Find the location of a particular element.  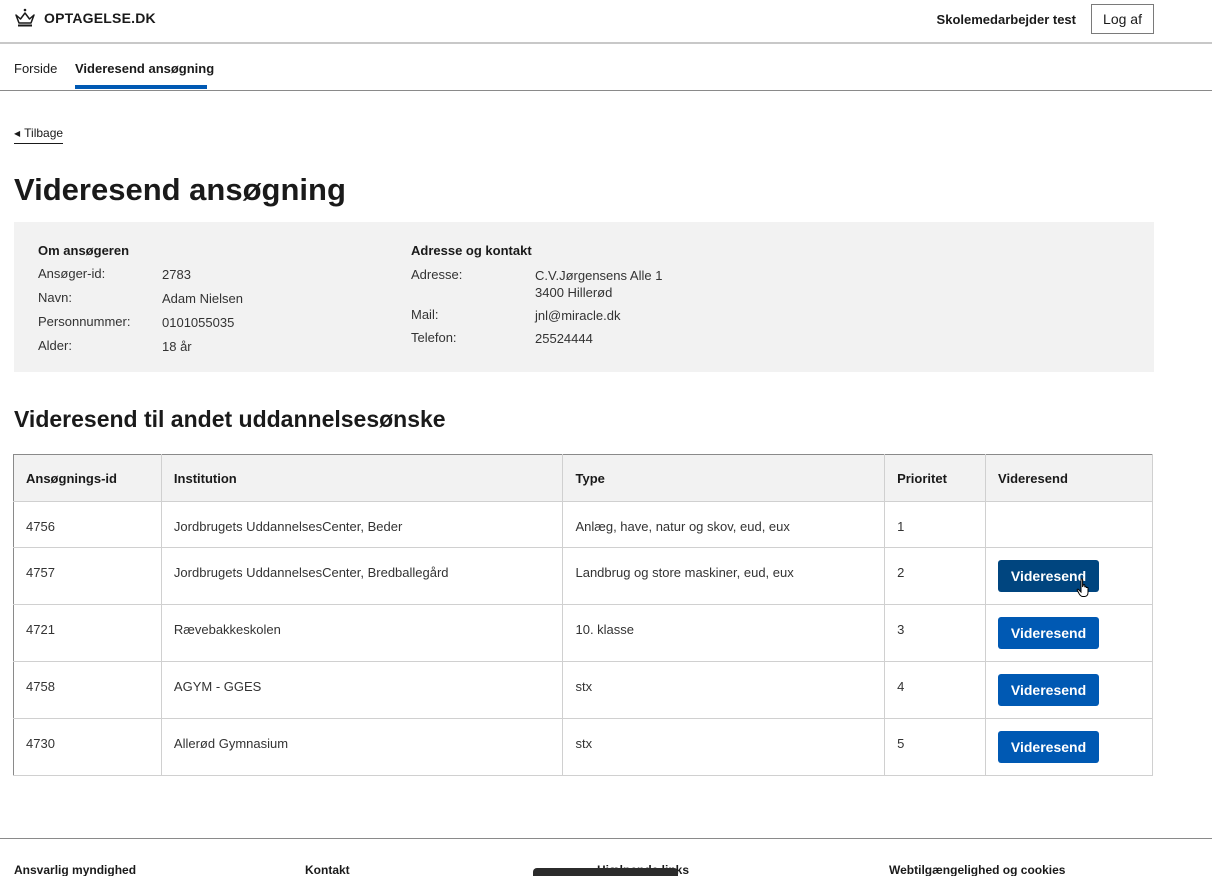

cell-id: 4758 is located at coordinates (87, 690).